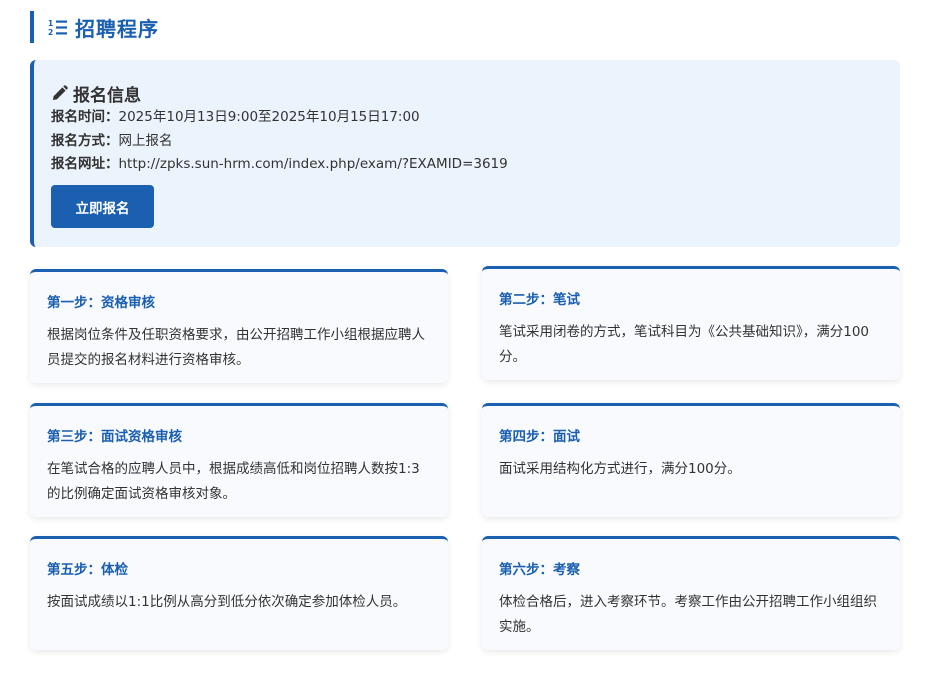  Describe the element at coordinates (114, 437) in the screenshot. I see `step-title: 第三步：面试资格审核` at that location.